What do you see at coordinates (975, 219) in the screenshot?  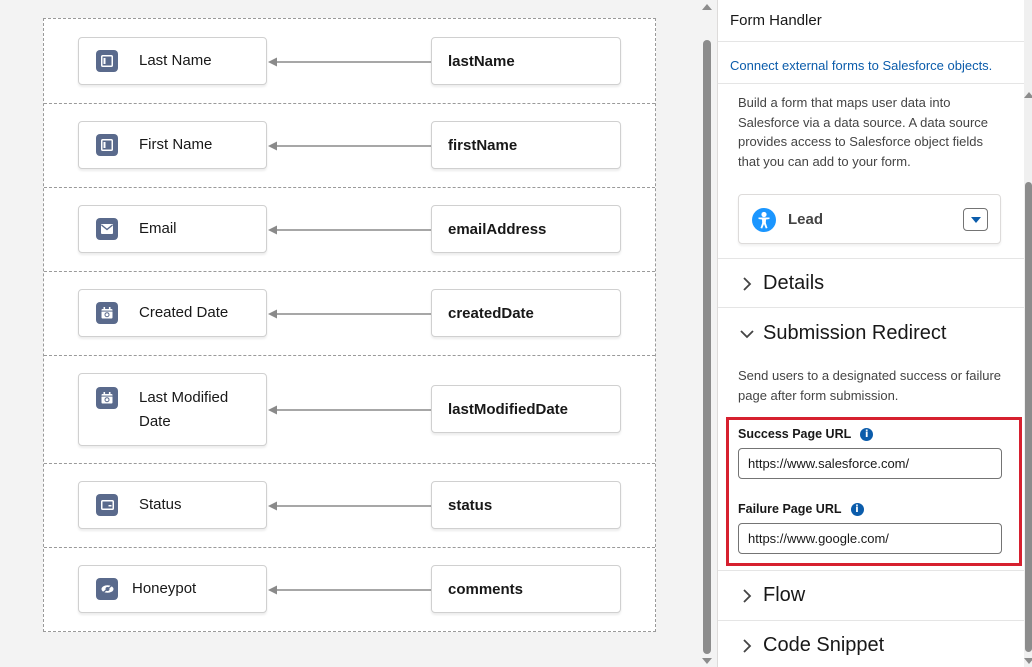 I see `data-source-dropdown-button` at bounding box center [975, 219].